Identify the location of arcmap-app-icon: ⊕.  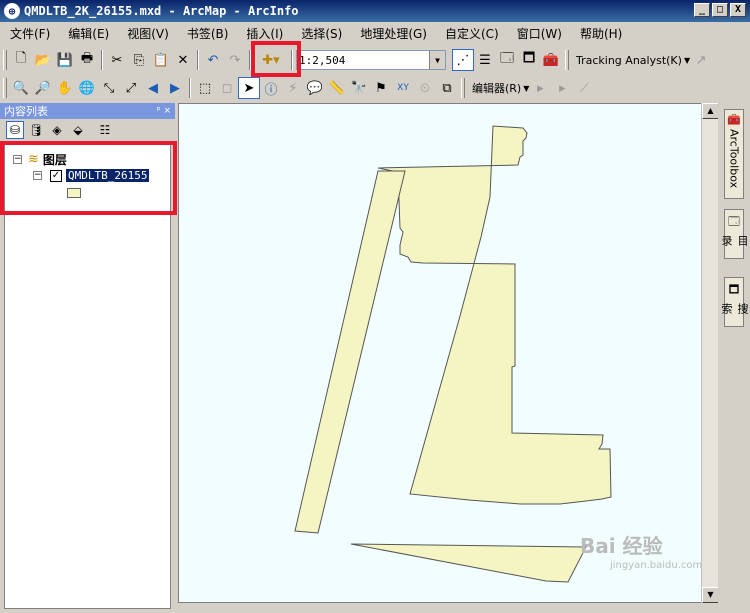
(12, 11).